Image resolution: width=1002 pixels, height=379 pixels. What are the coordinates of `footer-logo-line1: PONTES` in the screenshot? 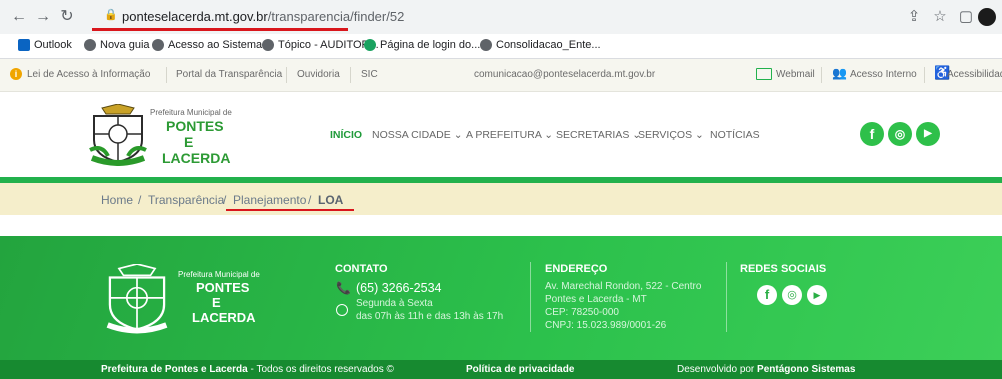 It's located at (223, 287).